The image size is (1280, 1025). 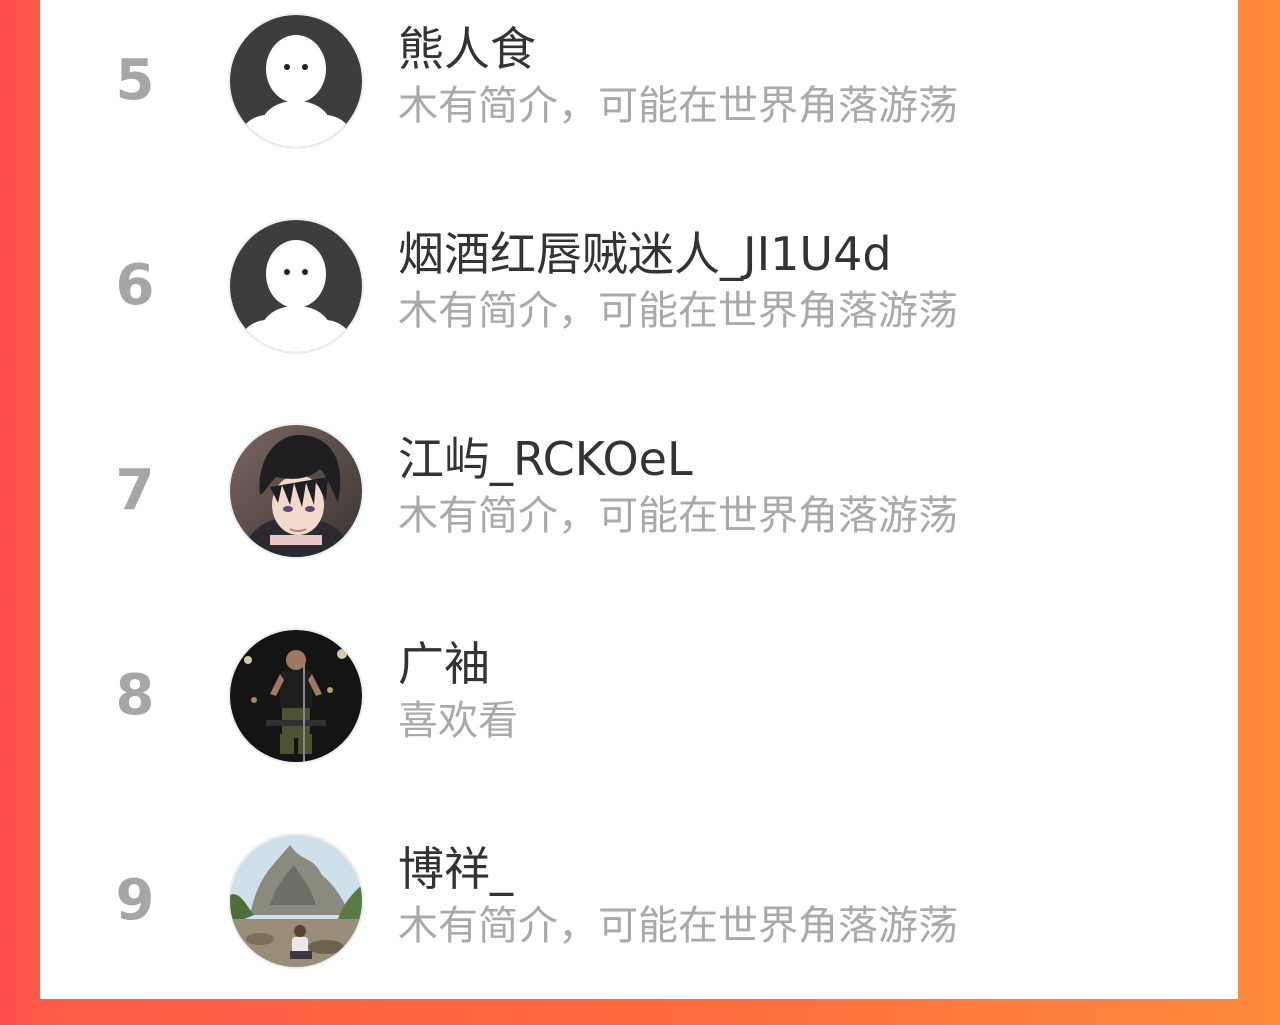 What do you see at coordinates (545, 459) in the screenshot?
I see `user-name: 江屿_RCKOeL` at bounding box center [545, 459].